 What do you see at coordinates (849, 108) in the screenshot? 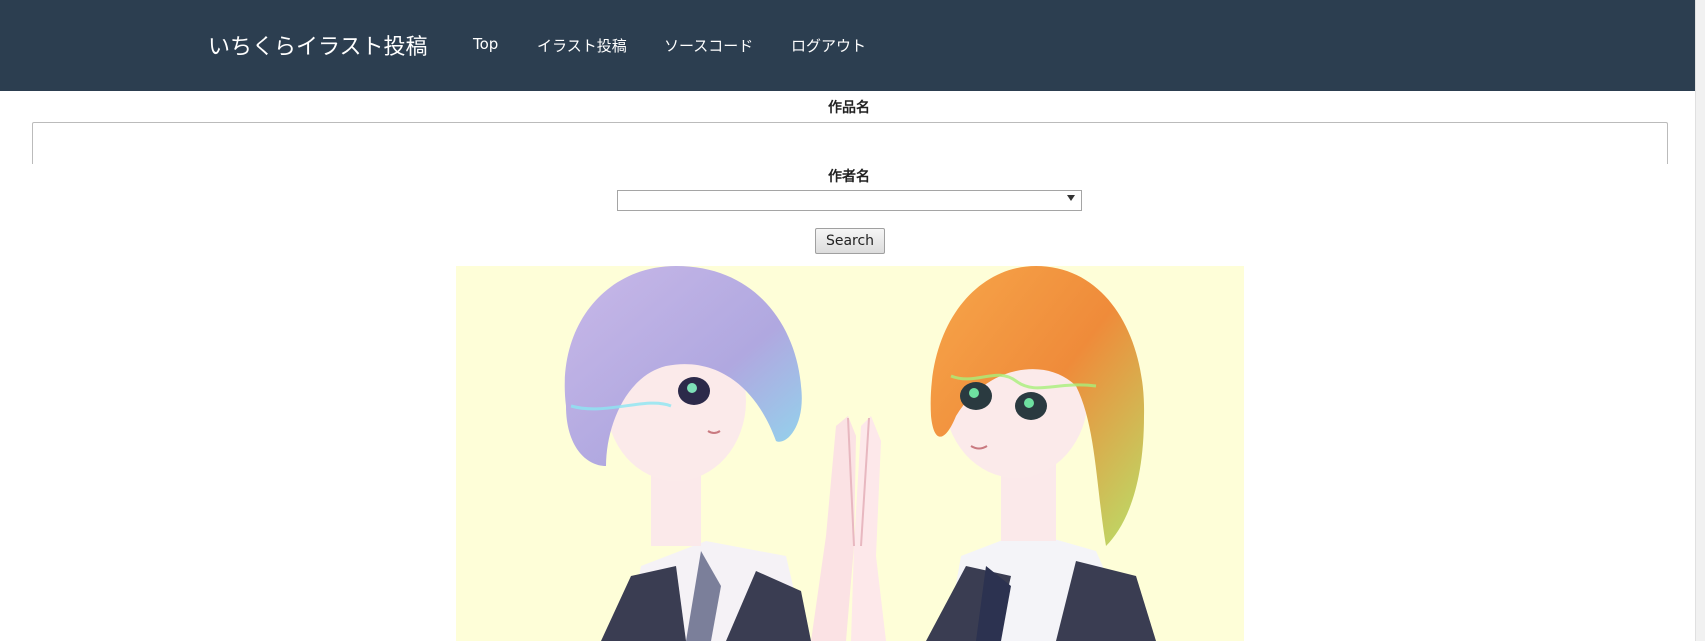
I see `title-label: 作品名` at bounding box center [849, 108].